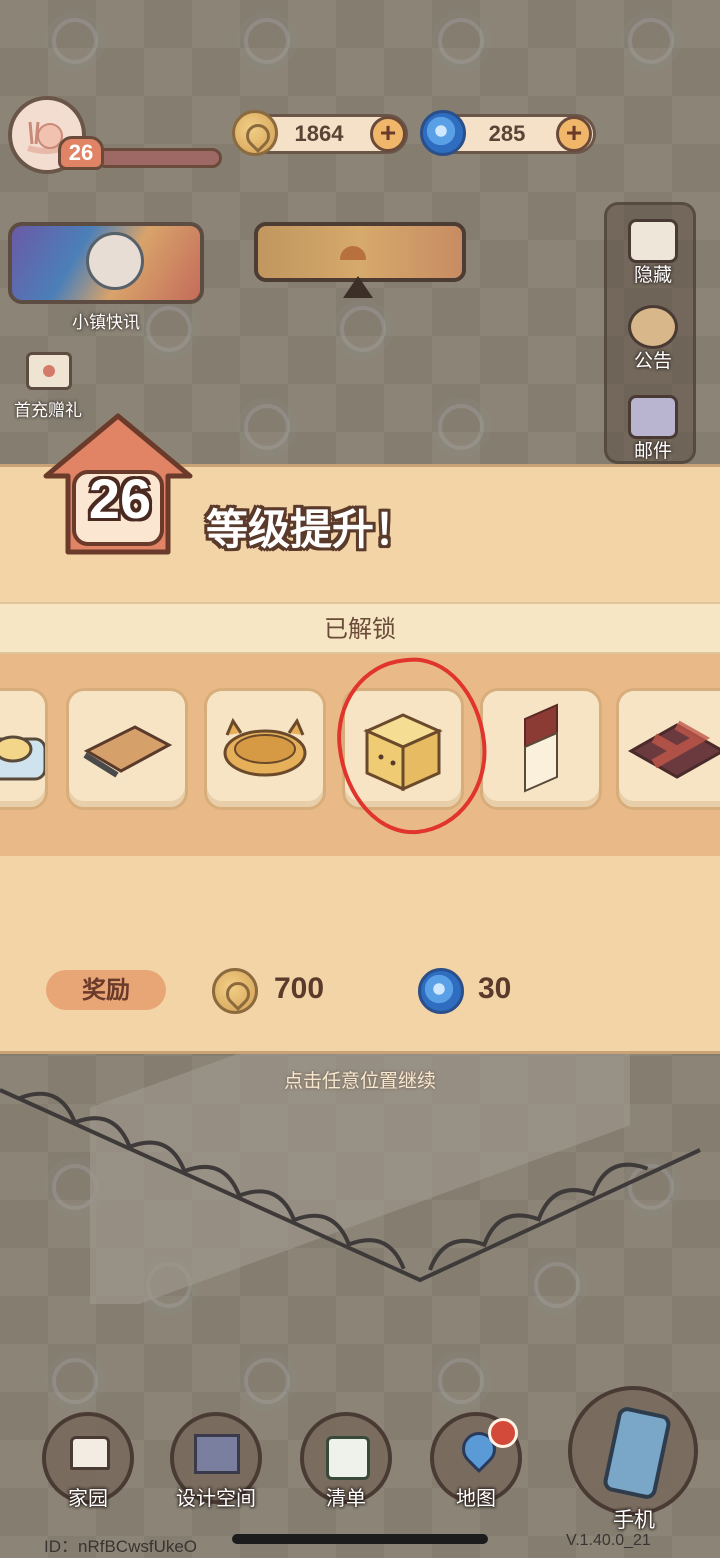  What do you see at coordinates (652, 451) in the screenshot?
I see `mail-label: 邮件` at bounding box center [652, 451].